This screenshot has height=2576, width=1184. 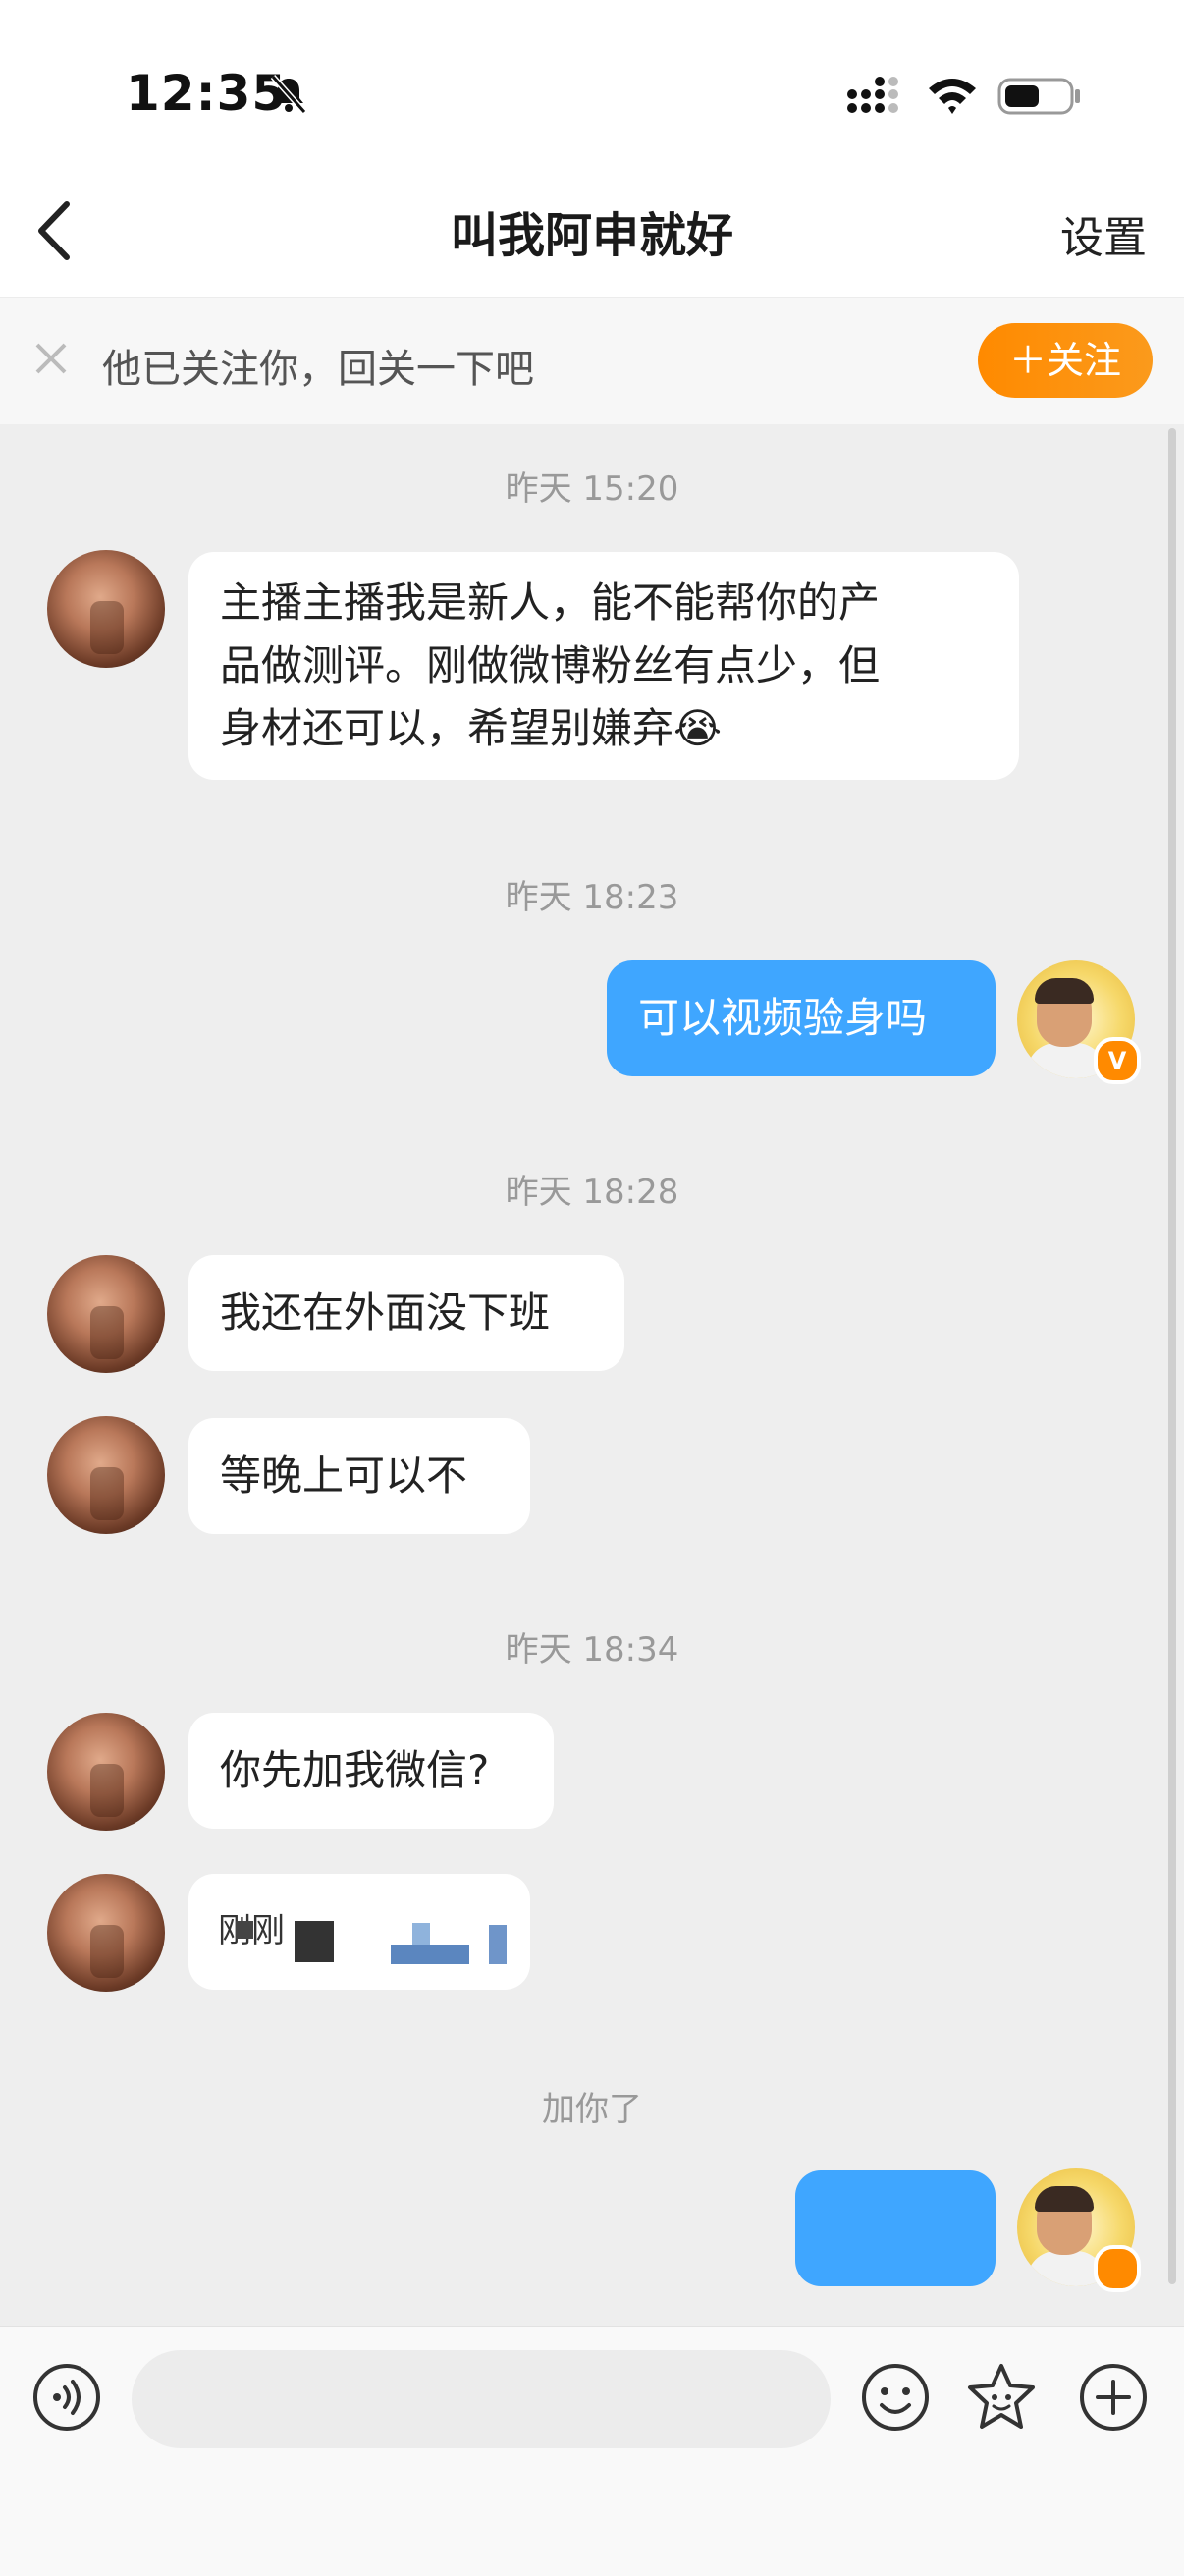 What do you see at coordinates (1104, 233) in the screenshot?
I see `settings-button: 设置` at bounding box center [1104, 233].